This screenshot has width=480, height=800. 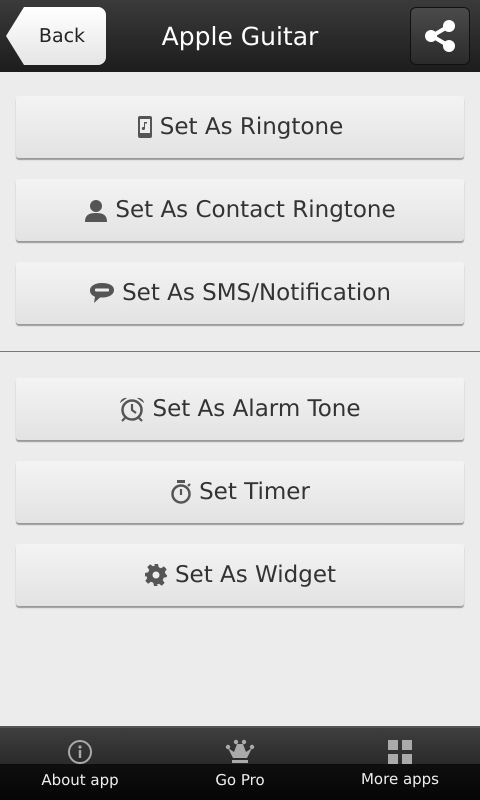 What do you see at coordinates (400, 752) in the screenshot?
I see `grid-icon` at bounding box center [400, 752].